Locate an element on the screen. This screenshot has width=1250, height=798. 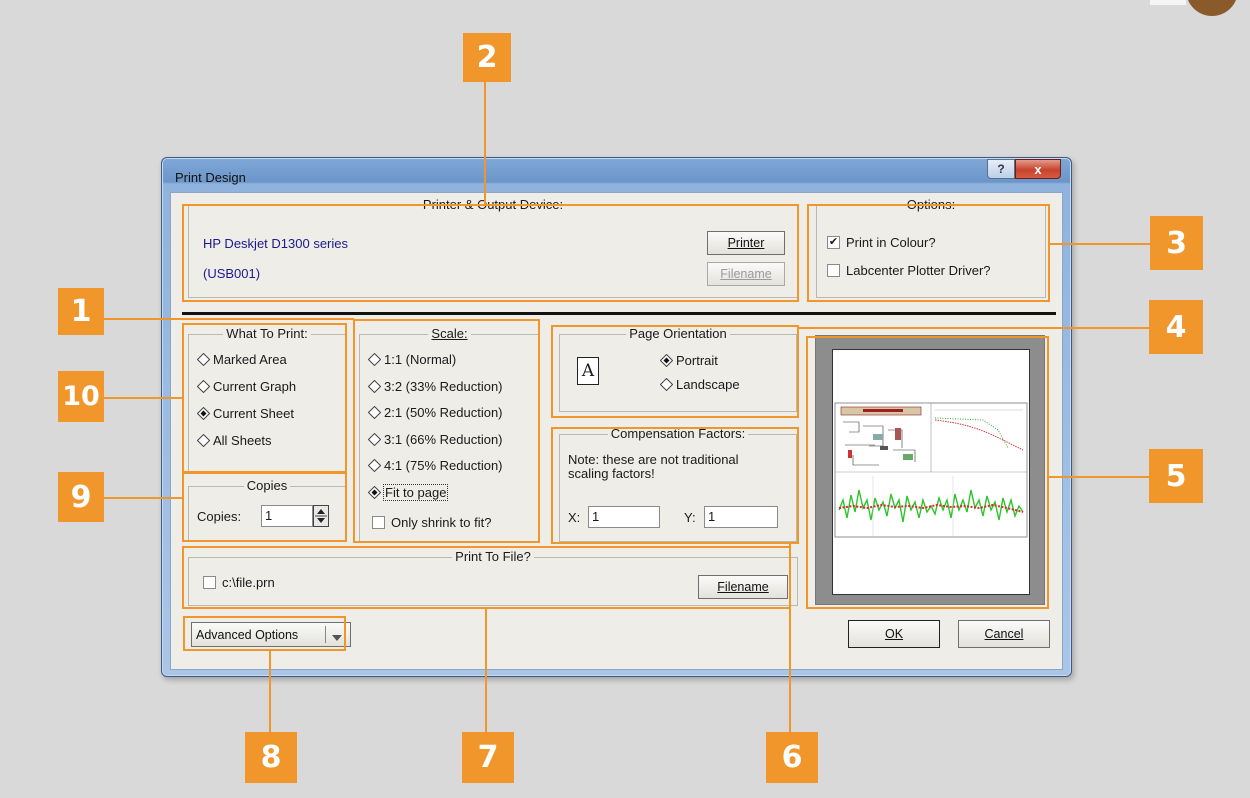
window-title: Print Design is located at coordinates (210, 177).